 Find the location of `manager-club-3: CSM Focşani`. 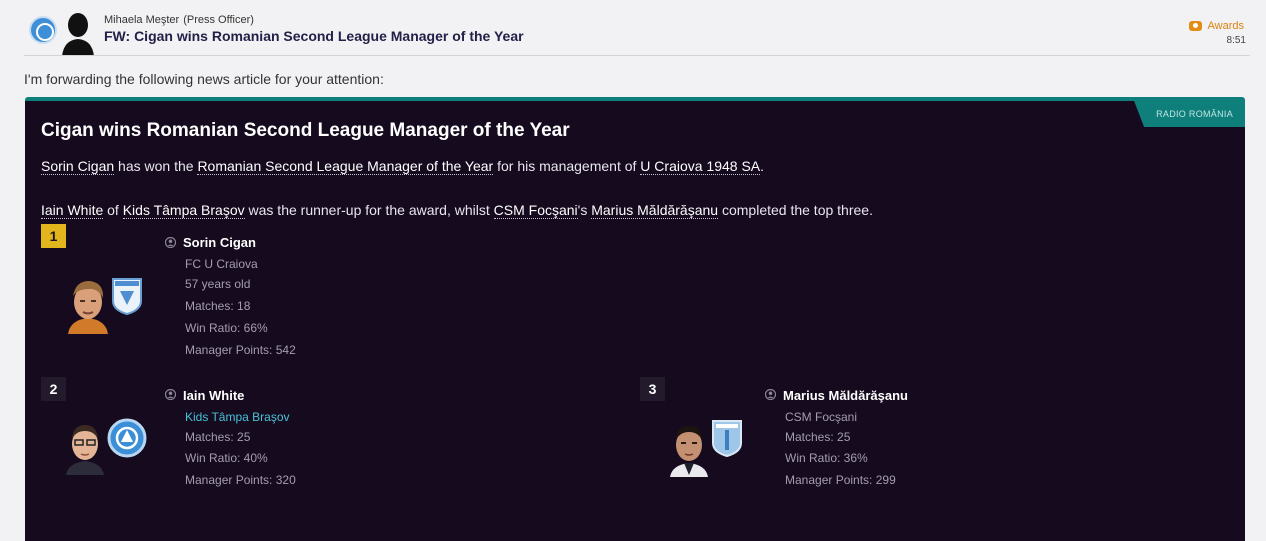

manager-club-3: CSM Focşani is located at coordinates (821, 417).